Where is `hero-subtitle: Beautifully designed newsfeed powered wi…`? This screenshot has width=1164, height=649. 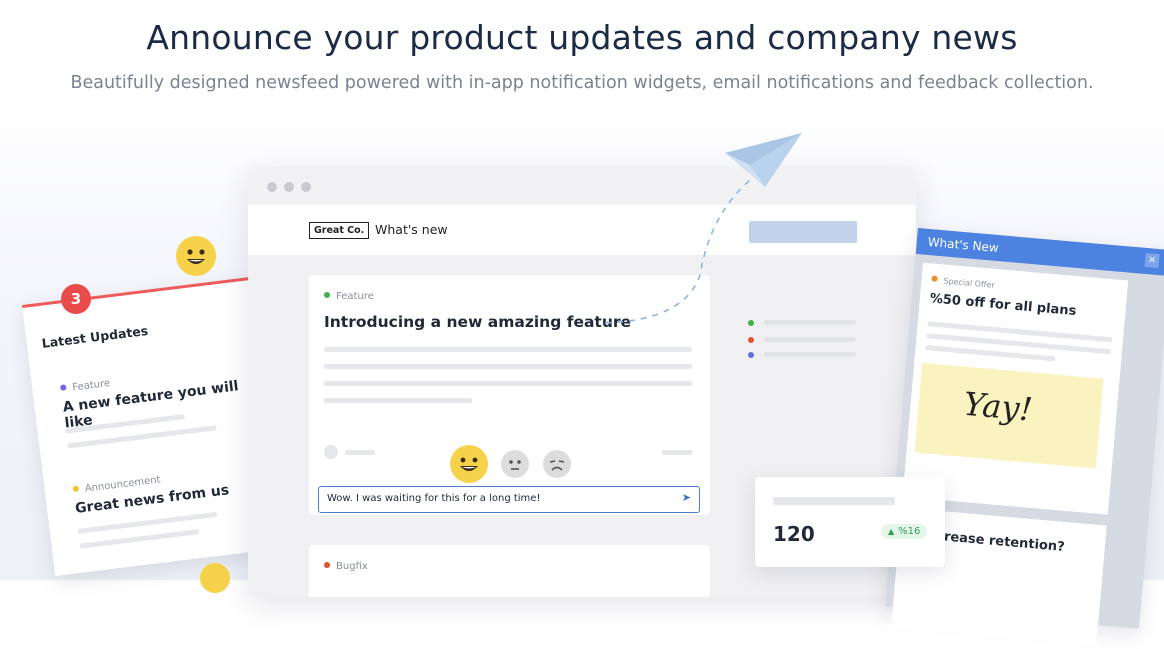
hero-subtitle: Beautifully designed newsfeed powered wi… is located at coordinates (582, 83).